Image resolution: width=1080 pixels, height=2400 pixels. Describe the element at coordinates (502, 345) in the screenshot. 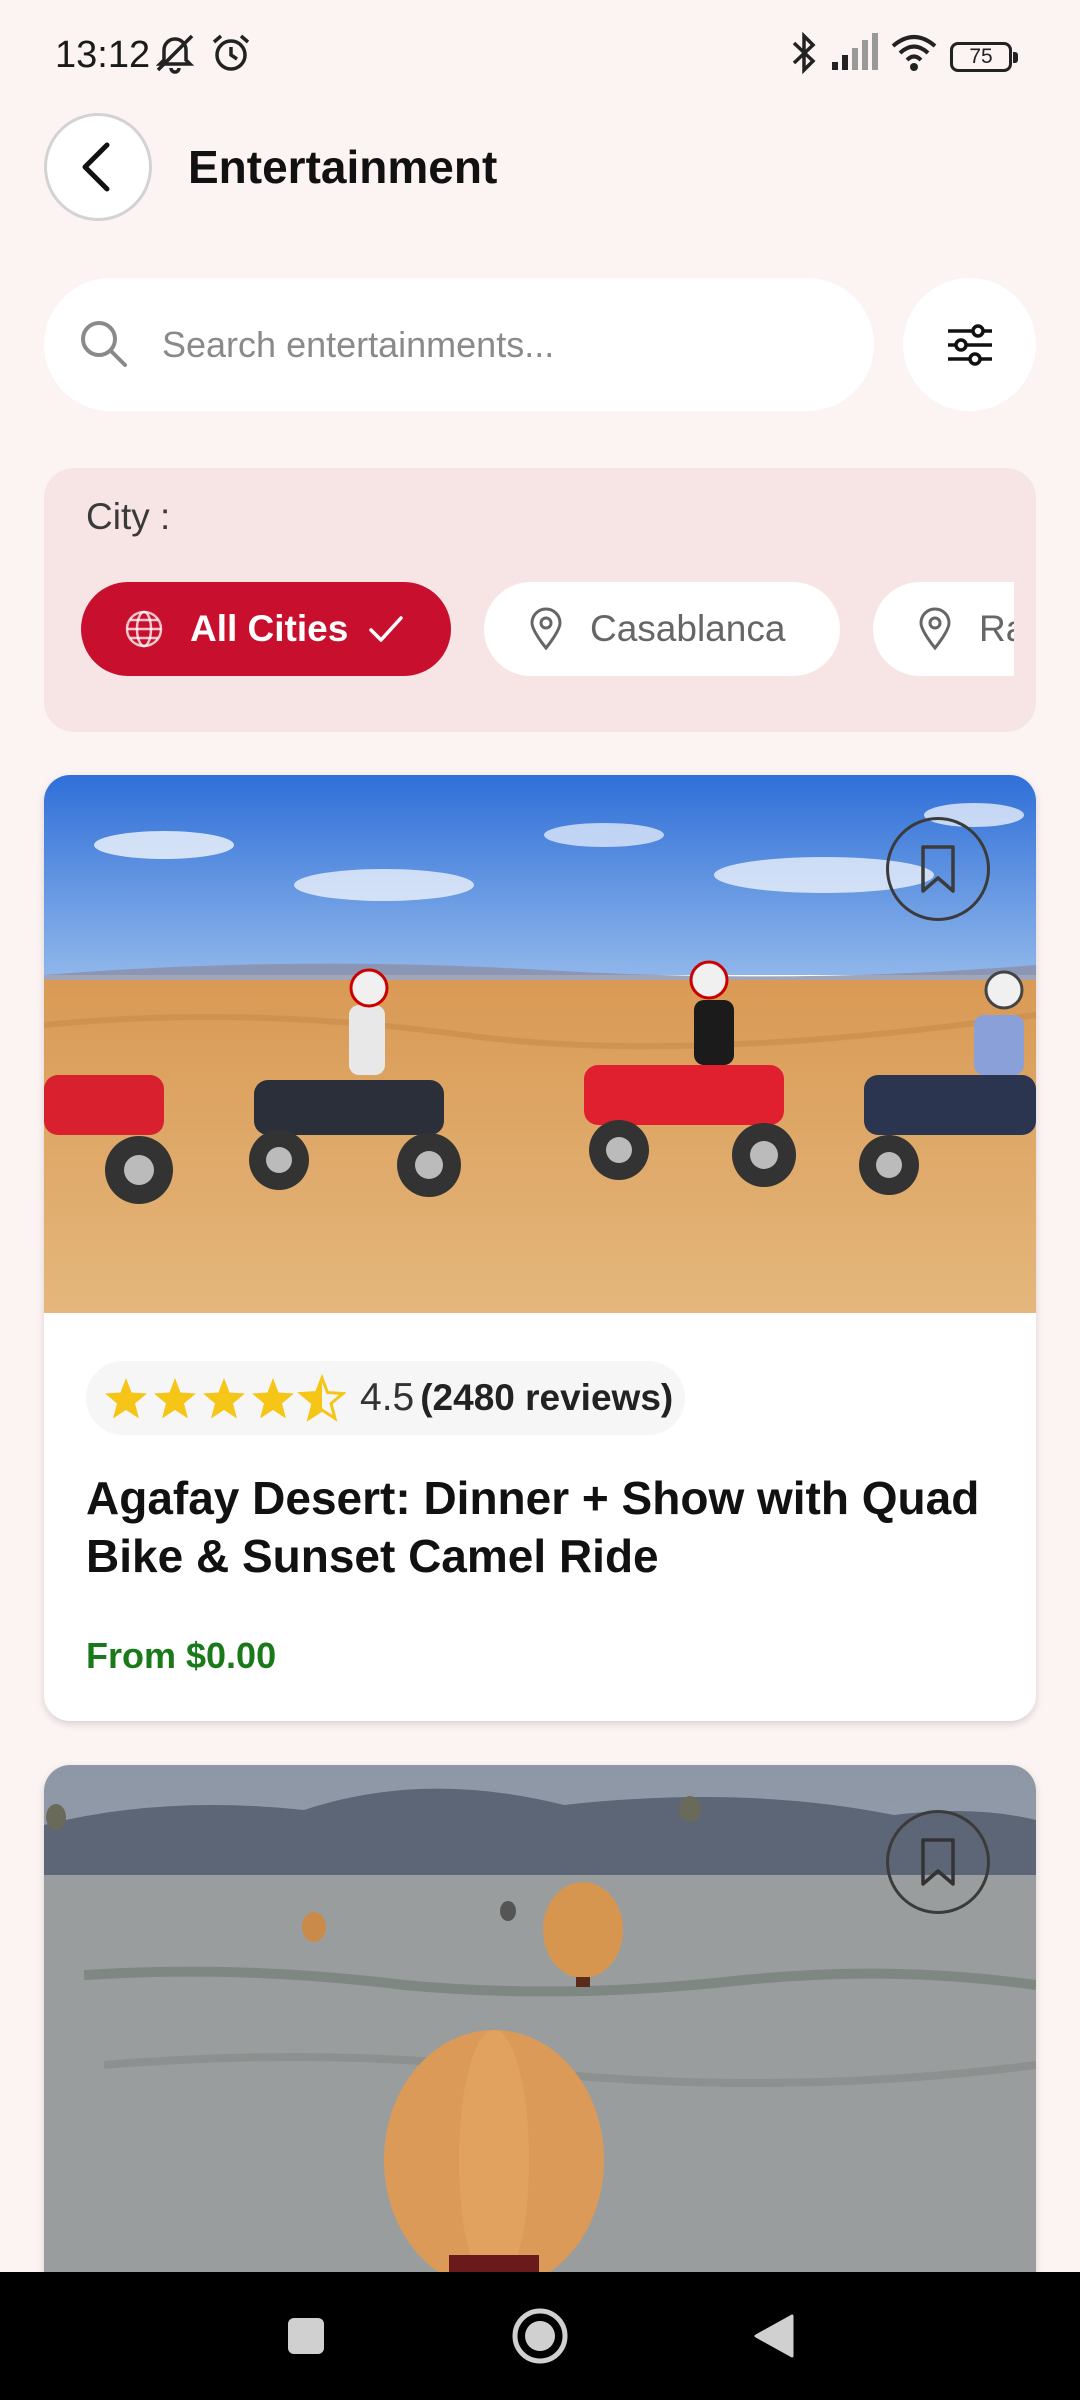

I see `search-input` at that location.